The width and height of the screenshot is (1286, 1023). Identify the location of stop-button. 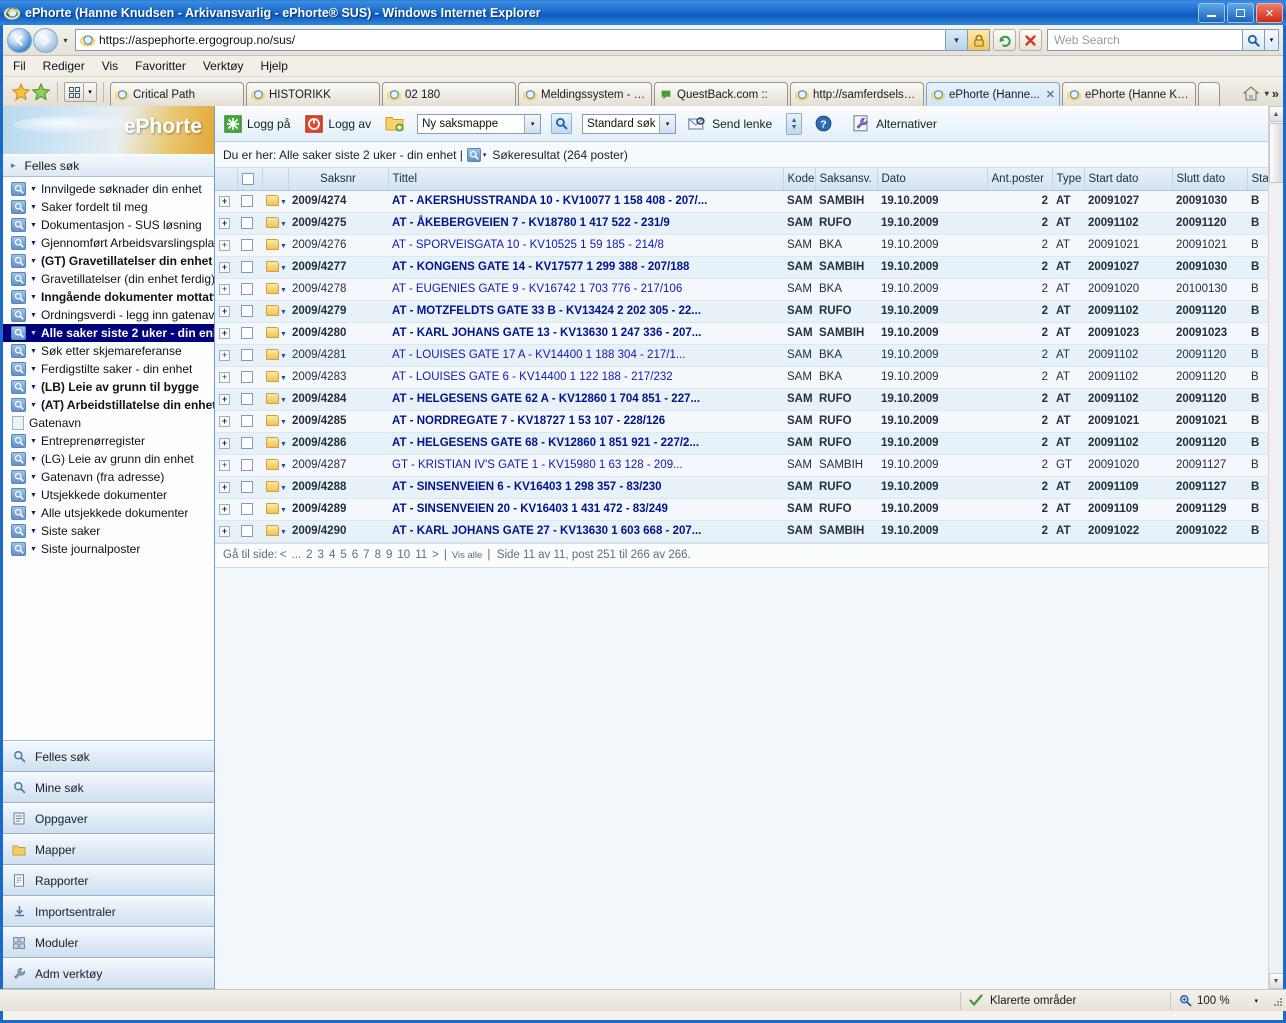
(1030, 40).